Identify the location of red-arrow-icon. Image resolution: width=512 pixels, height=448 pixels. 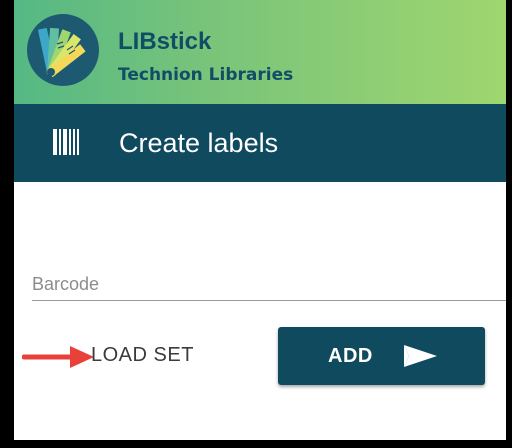
(58, 357).